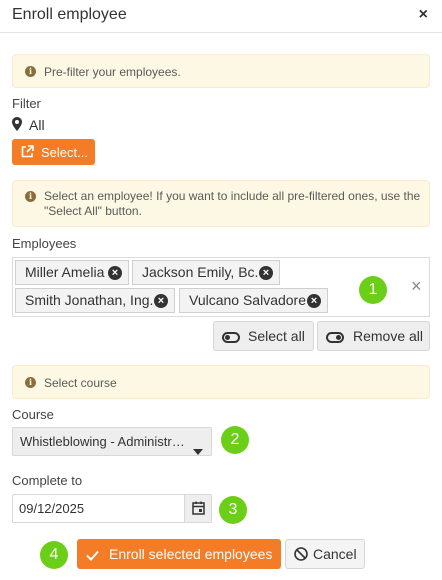 Image resolution: width=442 pixels, height=580 pixels. I want to click on employee-tag: Vulcano Salvadore ×, so click(253, 300).